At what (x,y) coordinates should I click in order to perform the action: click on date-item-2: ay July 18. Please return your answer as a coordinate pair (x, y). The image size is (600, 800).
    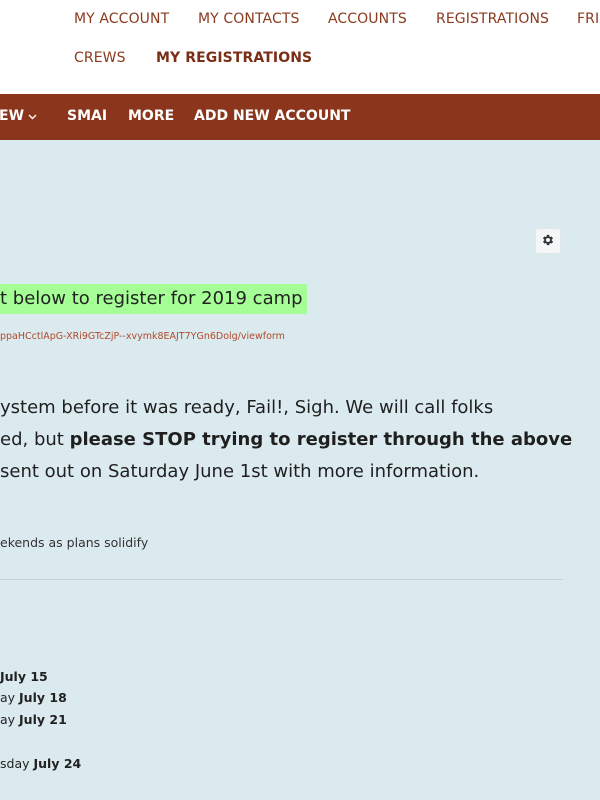
    Looking at the image, I should click on (33, 697).